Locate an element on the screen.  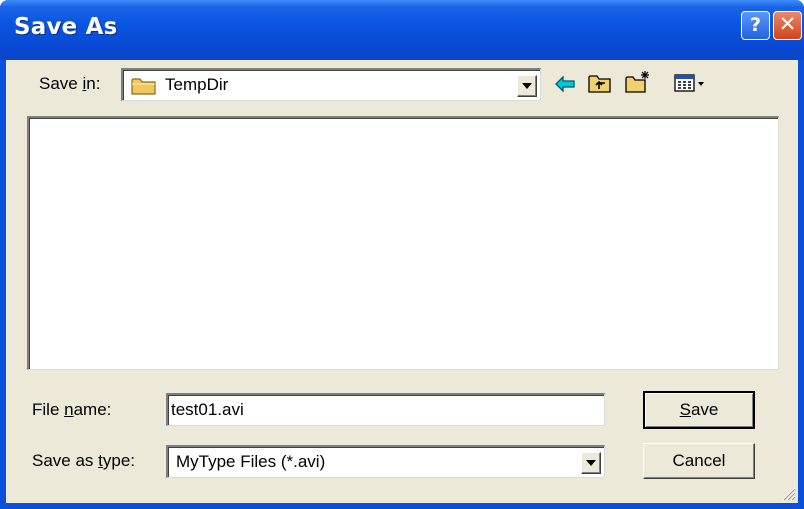
save-as-type-combobox: MyType Files (*.avi) is located at coordinates (385, 461).